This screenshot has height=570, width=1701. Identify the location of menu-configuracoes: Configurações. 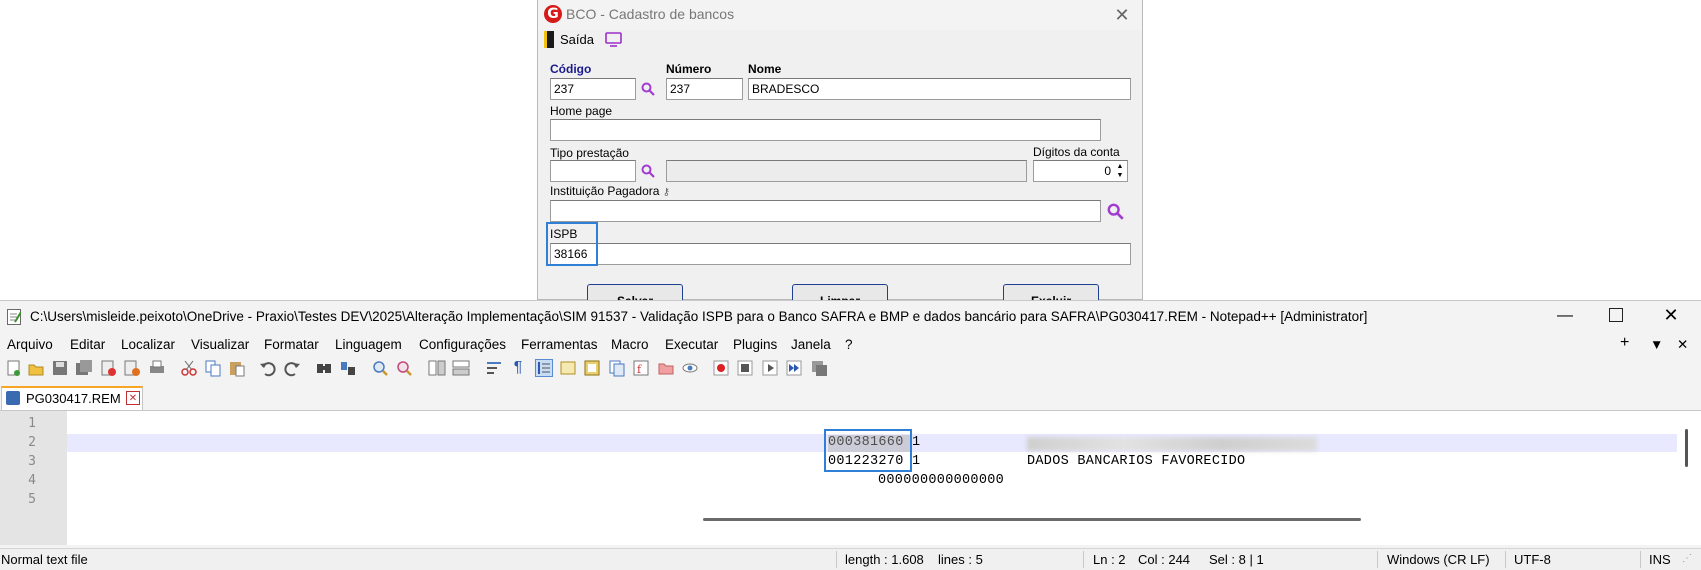
(462, 344).